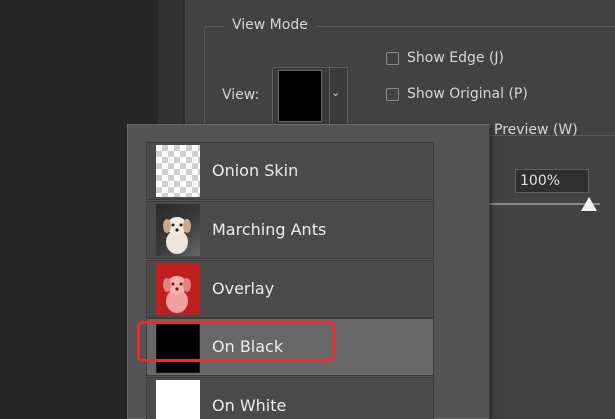 The image size is (615, 419). What do you see at coordinates (536, 130) in the screenshot?
I see `preview-label: Preview (W)` at bounding box center [536, 130].